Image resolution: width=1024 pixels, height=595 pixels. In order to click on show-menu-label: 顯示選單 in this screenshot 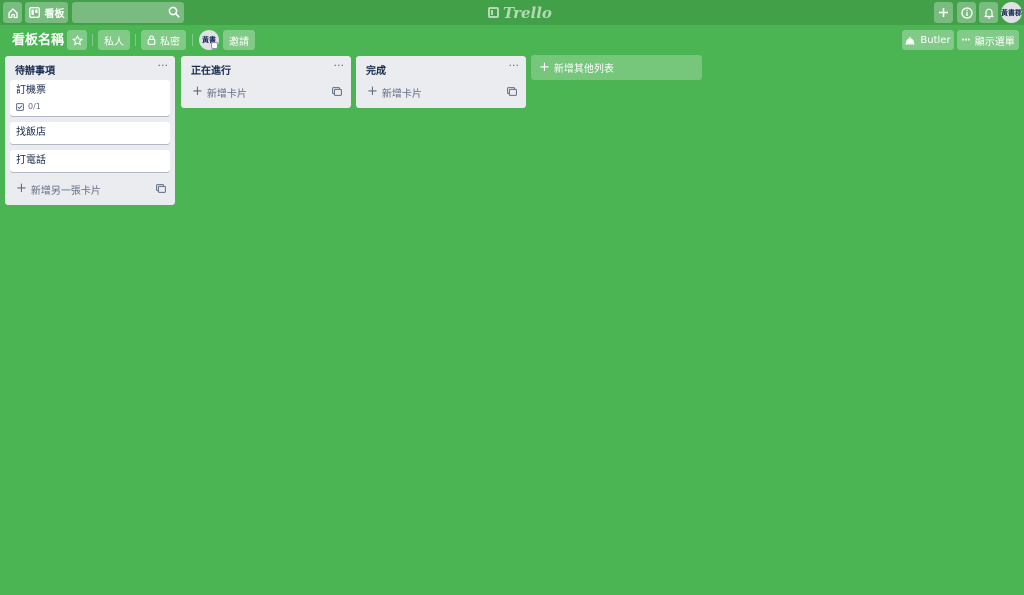, I will do `click(994, 42)`.